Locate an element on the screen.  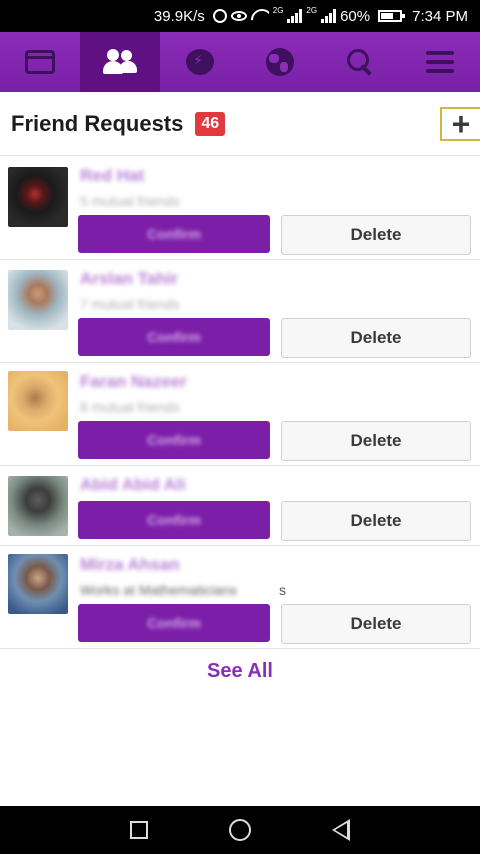
signal-icon is located at coordinates (295, 16).